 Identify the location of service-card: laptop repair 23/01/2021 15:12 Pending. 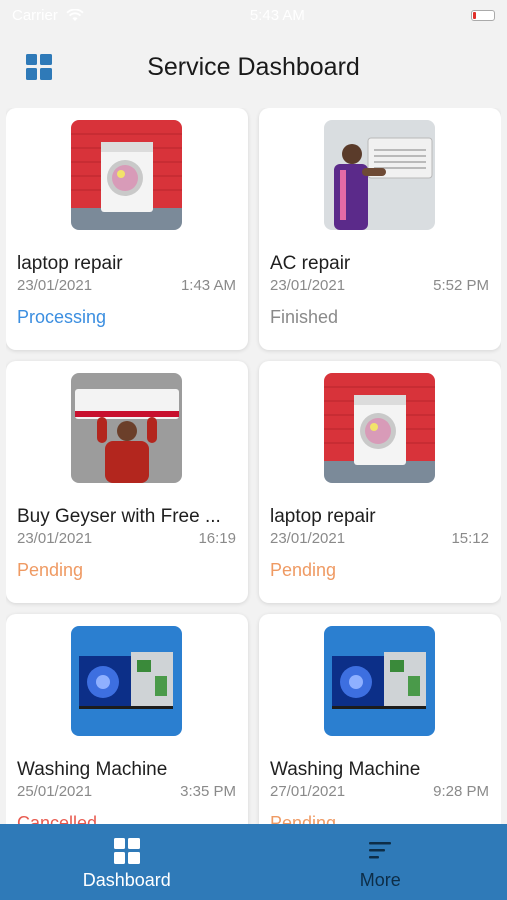
(380, 482).